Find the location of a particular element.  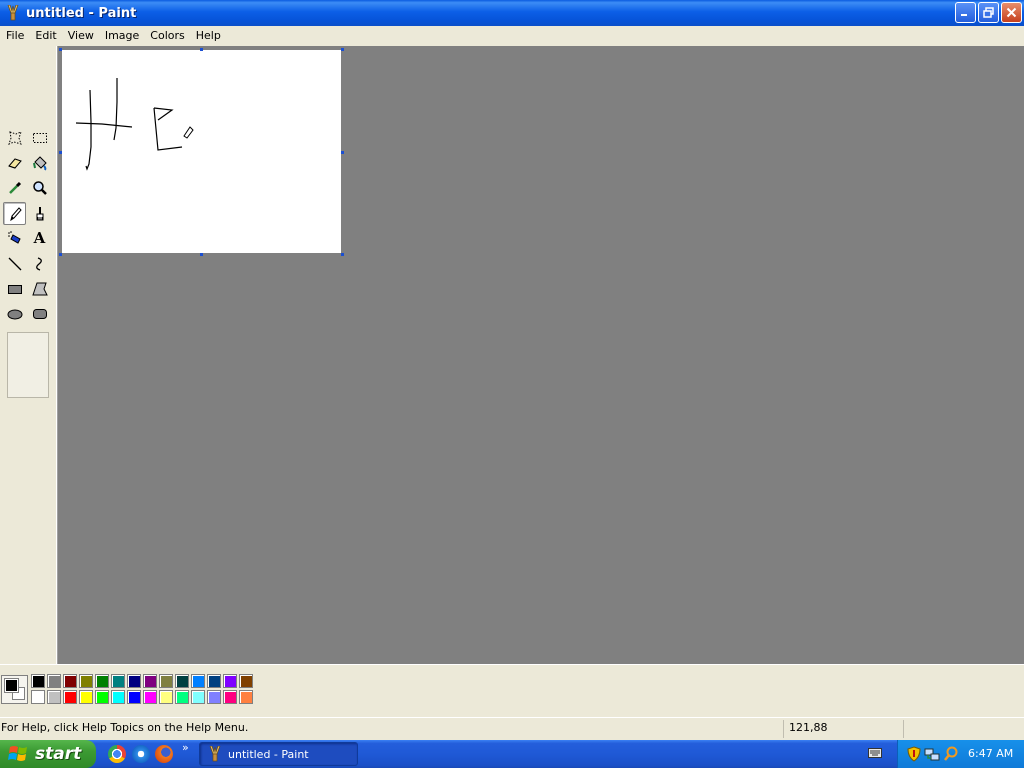

eyedropper-icon is located at coordinates (14, 187).